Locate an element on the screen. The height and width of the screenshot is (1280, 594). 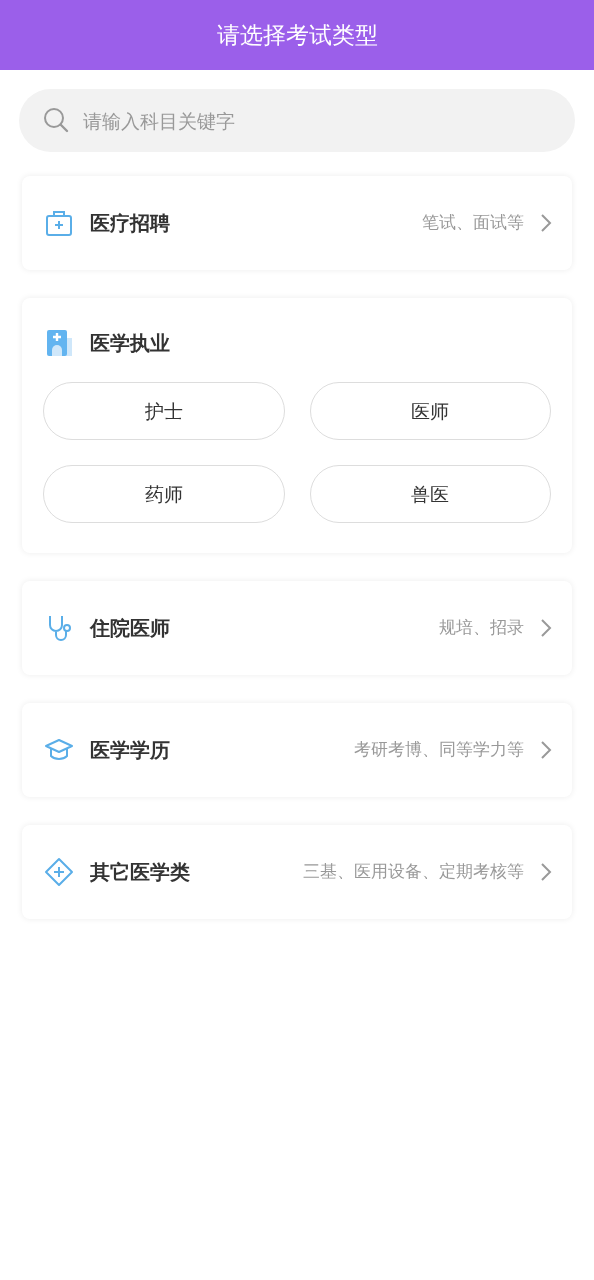
category-hint: 考研考博、同等学力等 is located at coordinates (439, 750).